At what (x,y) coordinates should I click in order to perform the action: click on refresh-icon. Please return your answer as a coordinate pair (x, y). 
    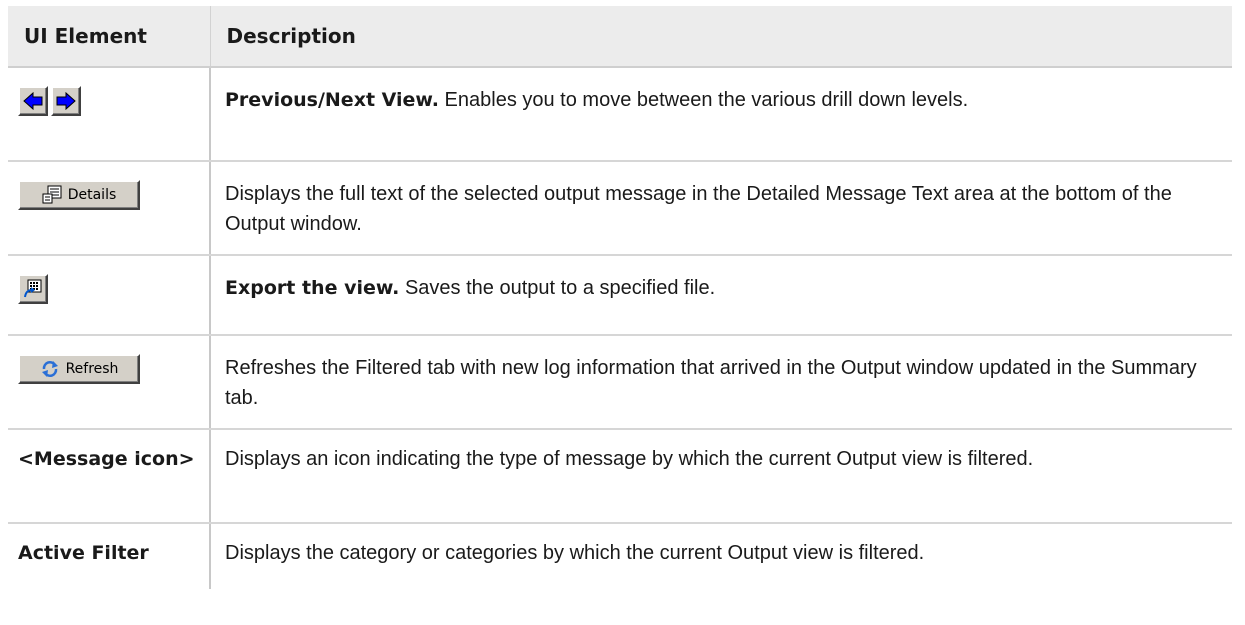
    Looking at the image, I should click on (49, 369).